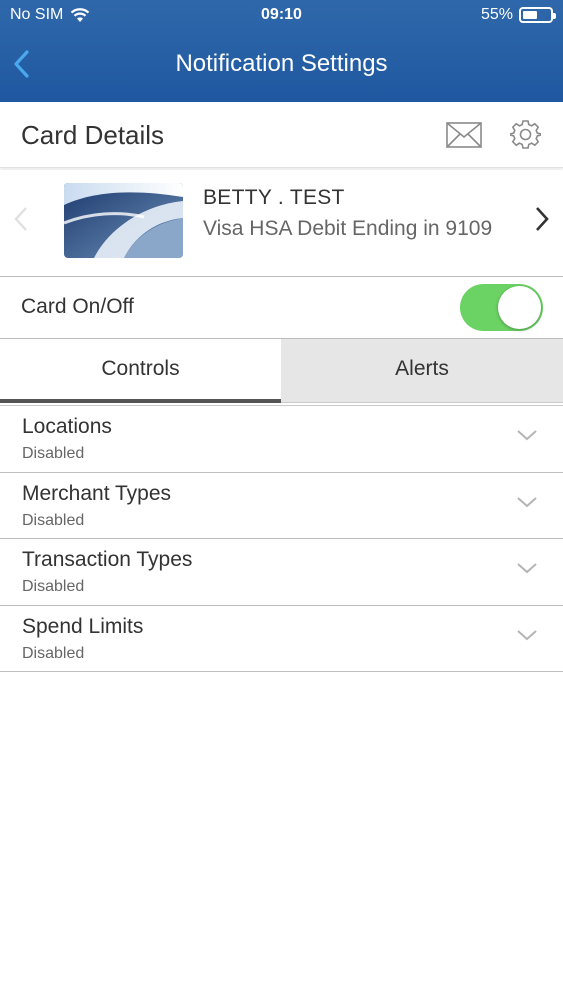 The image size is (563, 1000). Describe the element at coordinates (93, 135) in the screenshot. I see `section-title: Card Details` at that location.